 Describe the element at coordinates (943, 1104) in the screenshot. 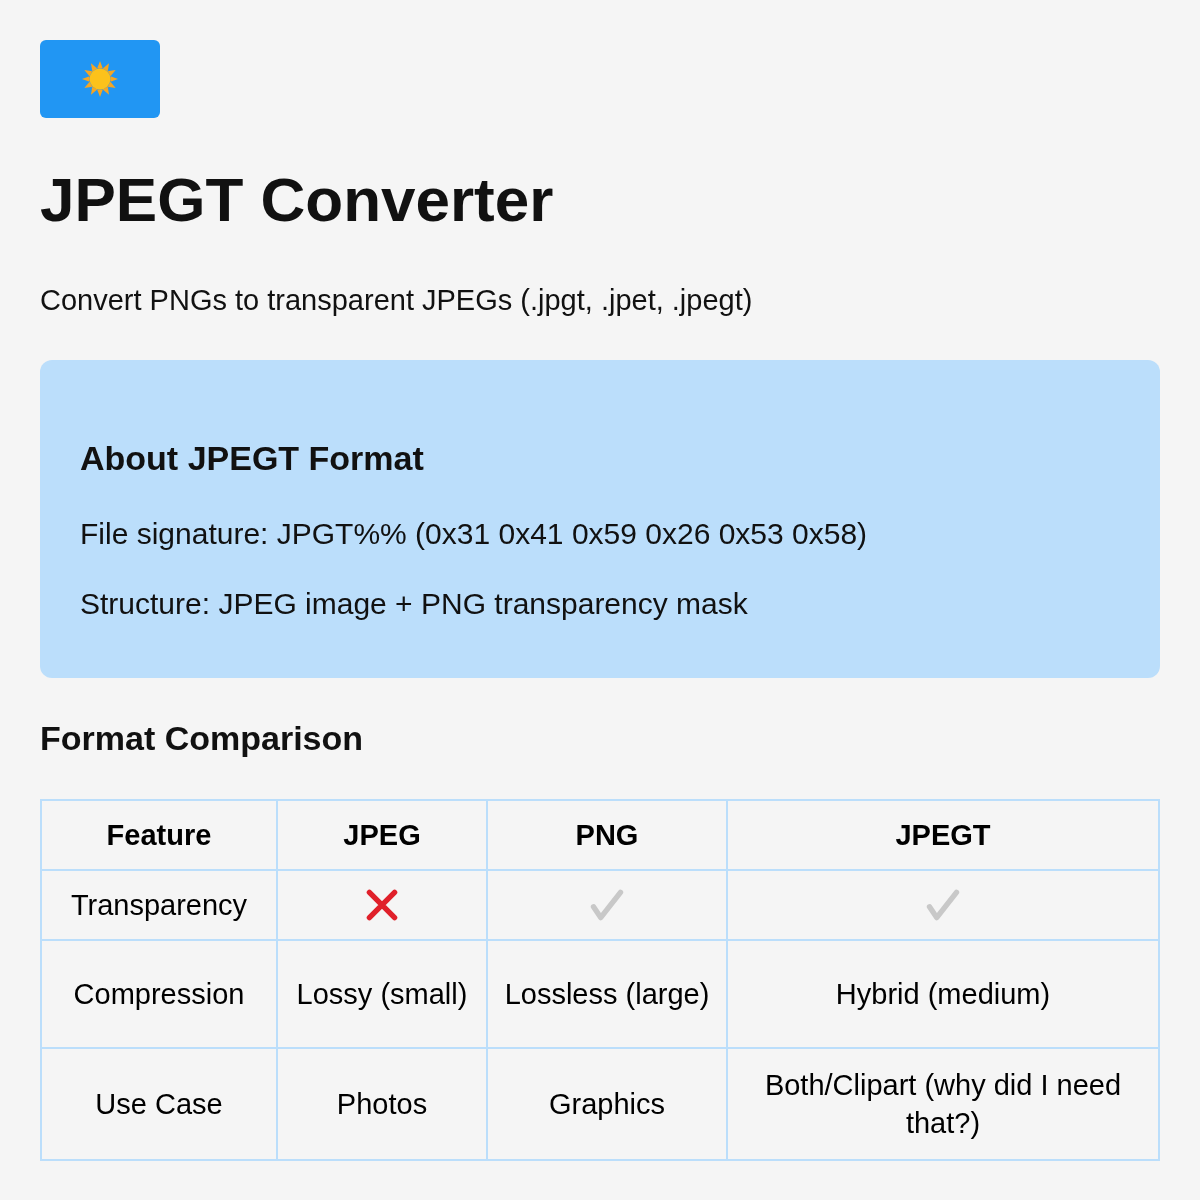

I see `table-cell: Both/Clipart (why did I need that?)` at that location.